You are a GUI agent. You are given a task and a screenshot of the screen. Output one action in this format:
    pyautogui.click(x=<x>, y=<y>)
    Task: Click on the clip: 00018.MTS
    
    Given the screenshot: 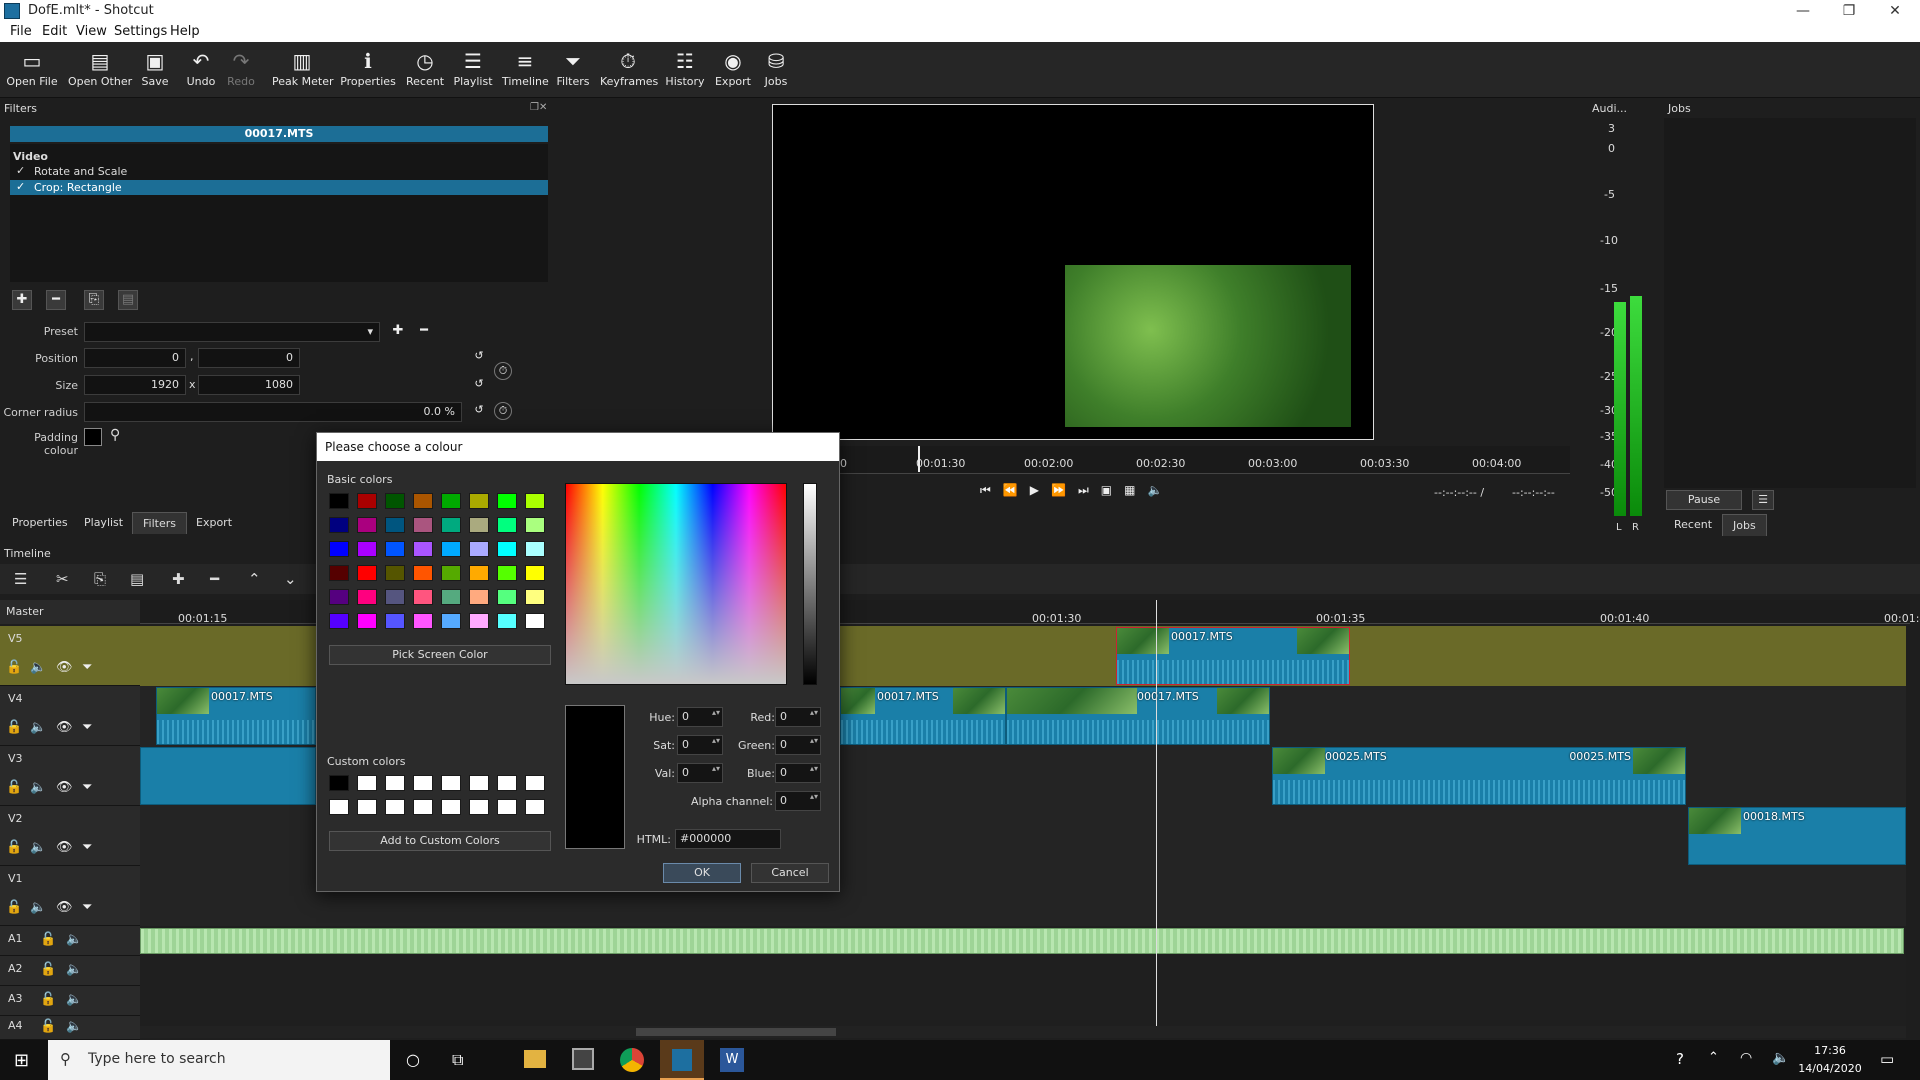 What is the action you would take?
    pyautogui.click(x=1797, y=836)
    